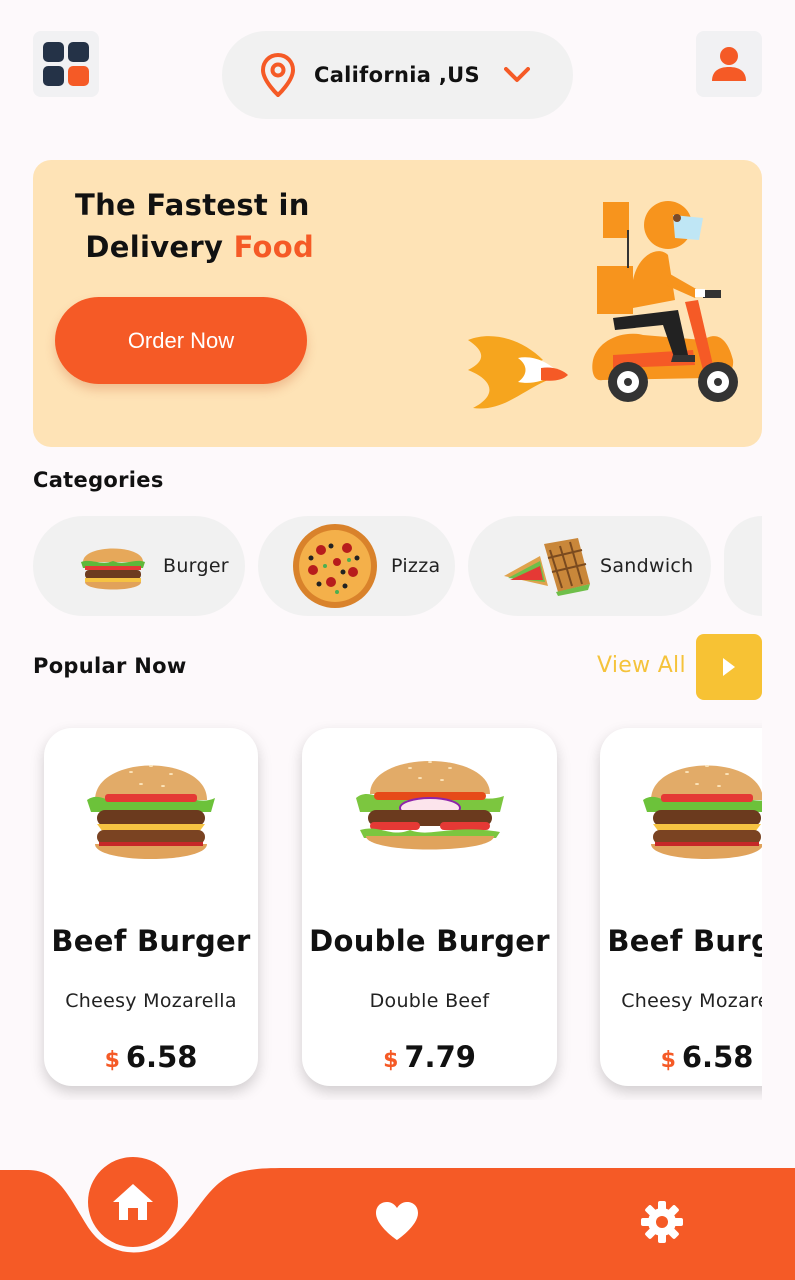  I want to click on category-label: Burger, so click(196, 566).